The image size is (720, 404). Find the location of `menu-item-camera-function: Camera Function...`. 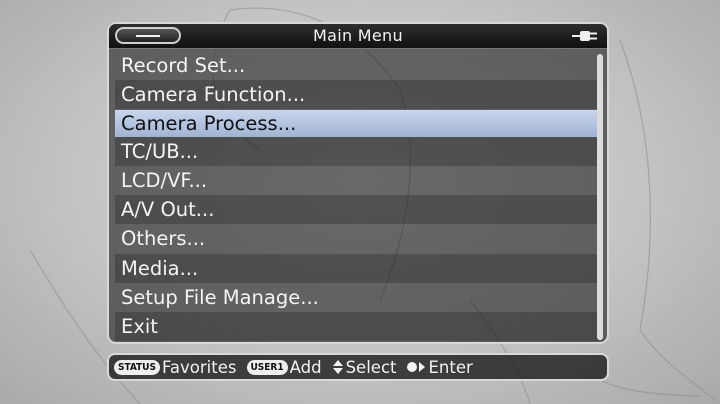

menu-item-camera-function: Camera Function... is located at coordinates (357, 95).